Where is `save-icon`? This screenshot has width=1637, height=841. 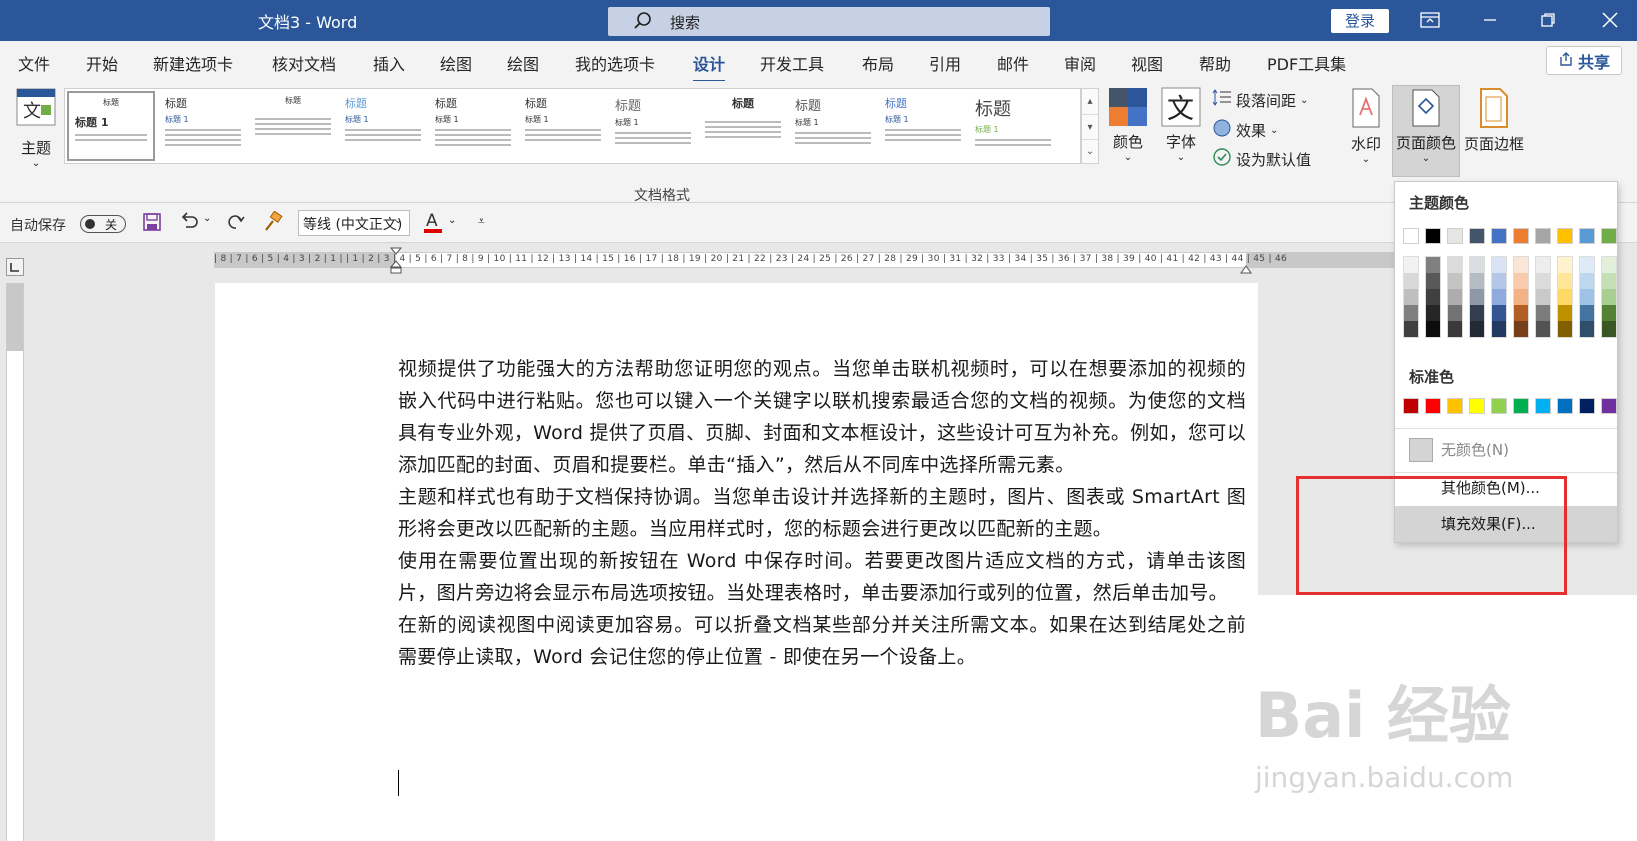 save-icon is located at coordinates (152, 224).